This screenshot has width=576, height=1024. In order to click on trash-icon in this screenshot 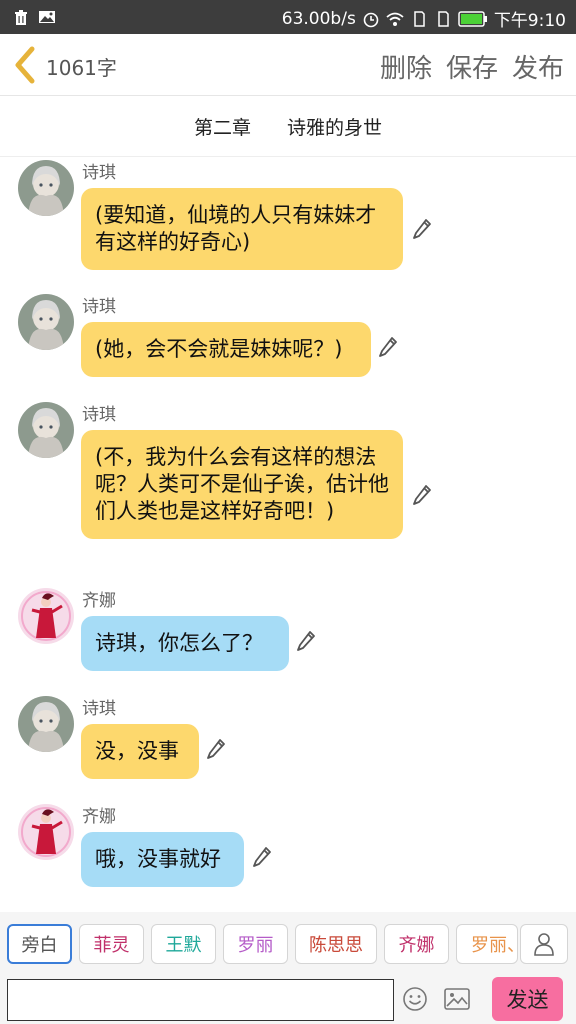, I will do `click(21, 17)`.